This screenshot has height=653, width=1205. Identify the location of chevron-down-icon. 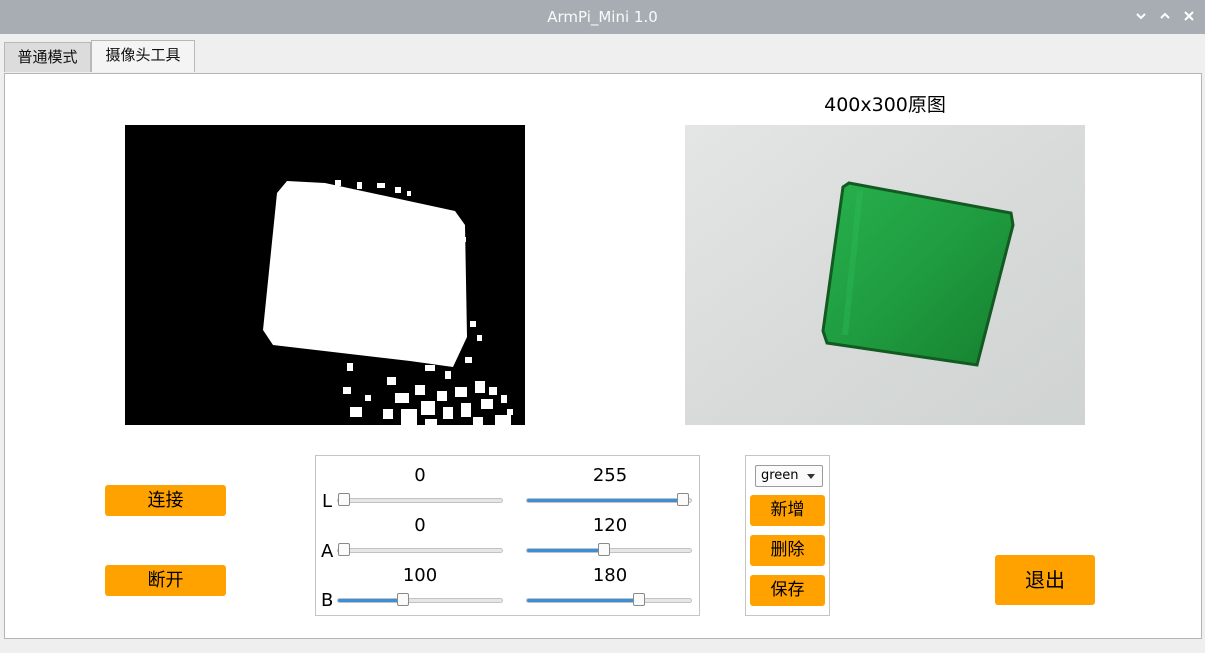
(811, 476).